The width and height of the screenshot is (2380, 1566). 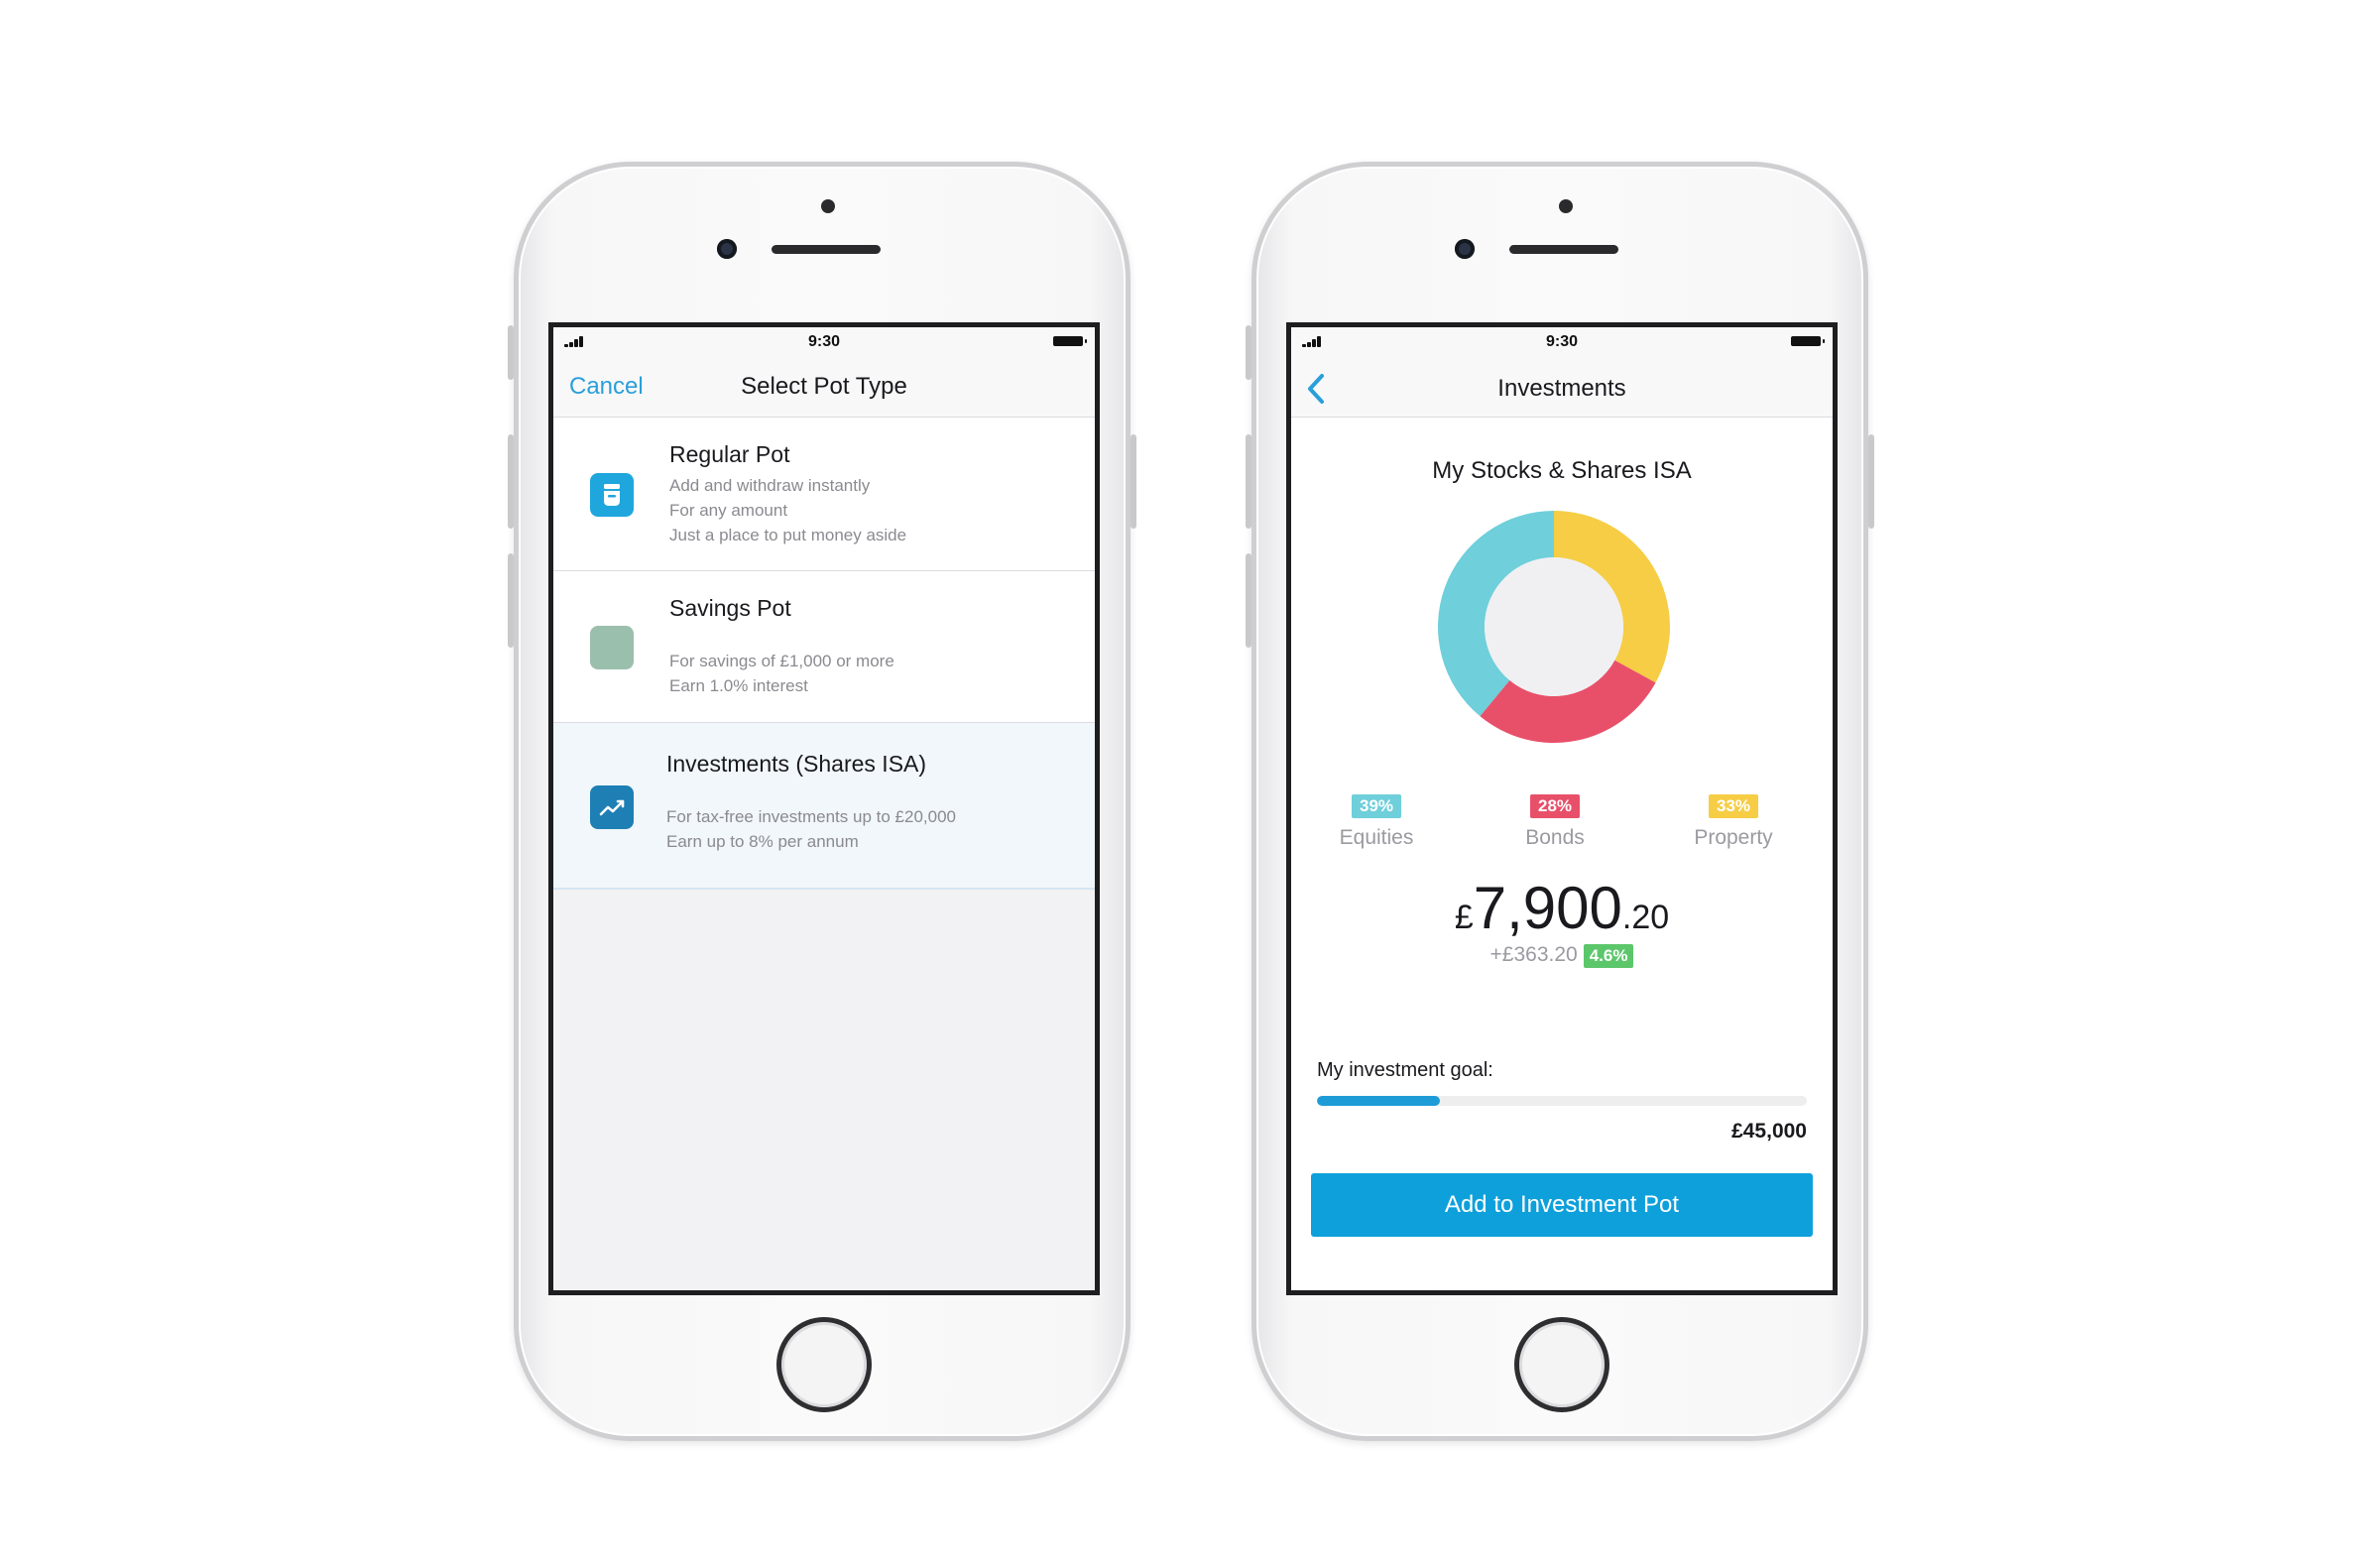 I want to click on legend-property: 33% Property, so click(x=1733, y=822).